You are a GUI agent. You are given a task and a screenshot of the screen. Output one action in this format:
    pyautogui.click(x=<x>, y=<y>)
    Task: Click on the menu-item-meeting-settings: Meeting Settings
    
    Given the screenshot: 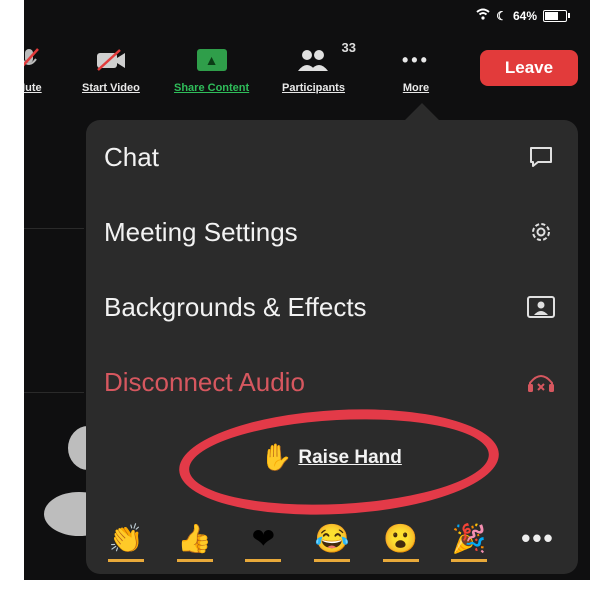 What is the action you would take?
    pyautogui.click(x=331, y=232)
    